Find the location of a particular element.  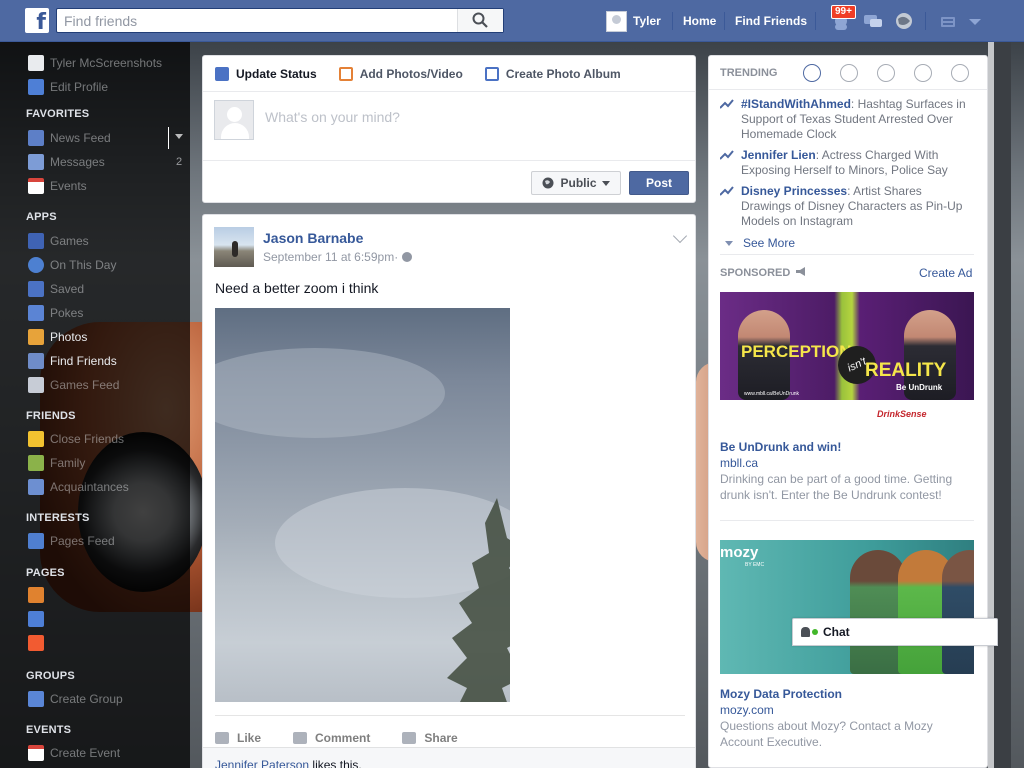

bookmark-icon is located at coordinates (36, 289).